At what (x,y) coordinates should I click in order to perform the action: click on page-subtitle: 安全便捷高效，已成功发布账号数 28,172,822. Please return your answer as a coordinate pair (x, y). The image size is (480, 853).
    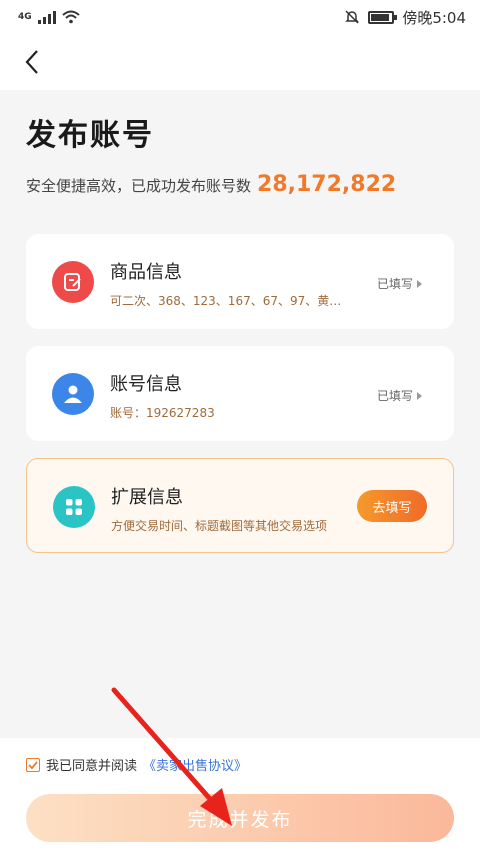
    Looking at the image, I should click on (211, 184).